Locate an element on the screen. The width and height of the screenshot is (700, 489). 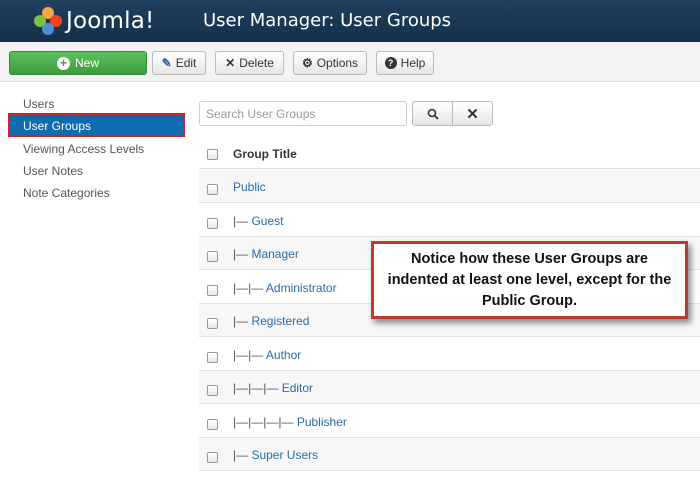
group-title-cell: |—|— Author is located at coordinates (267, 355).